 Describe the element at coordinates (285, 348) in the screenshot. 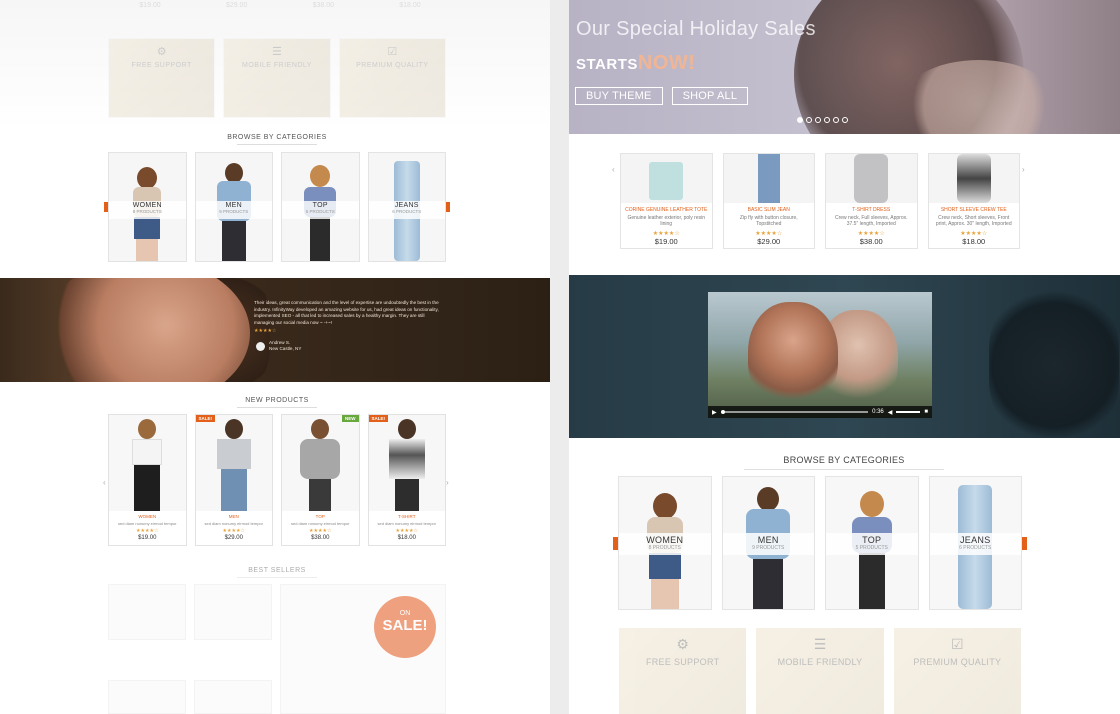

I see `author-location: New Castle, NY` at that location.